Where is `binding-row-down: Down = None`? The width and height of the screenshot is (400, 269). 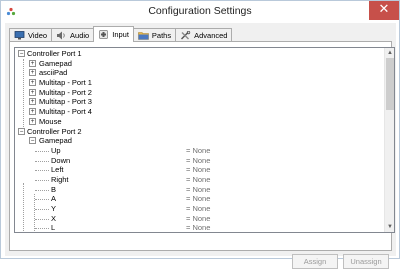
binding-row-down: Down = None is located at coordinates (199, 161).